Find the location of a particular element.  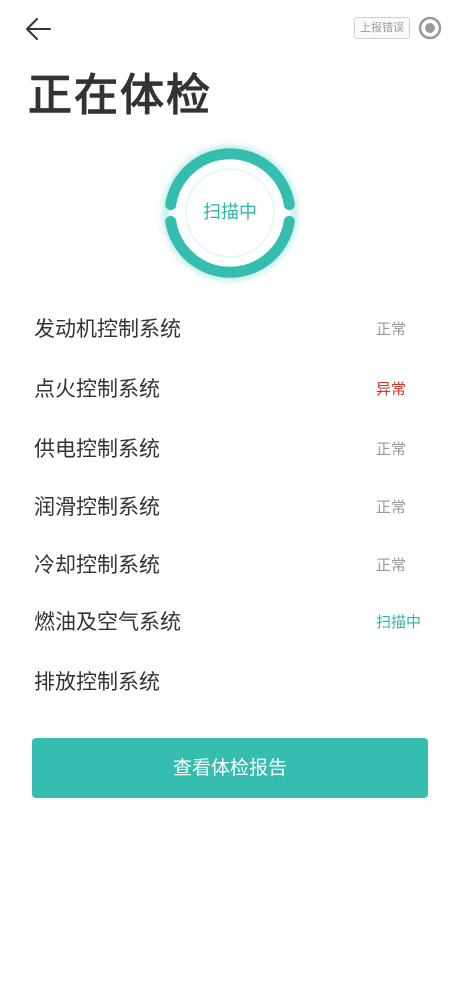

list-item: 排放控制系统 is located at coordinates (230, 682).